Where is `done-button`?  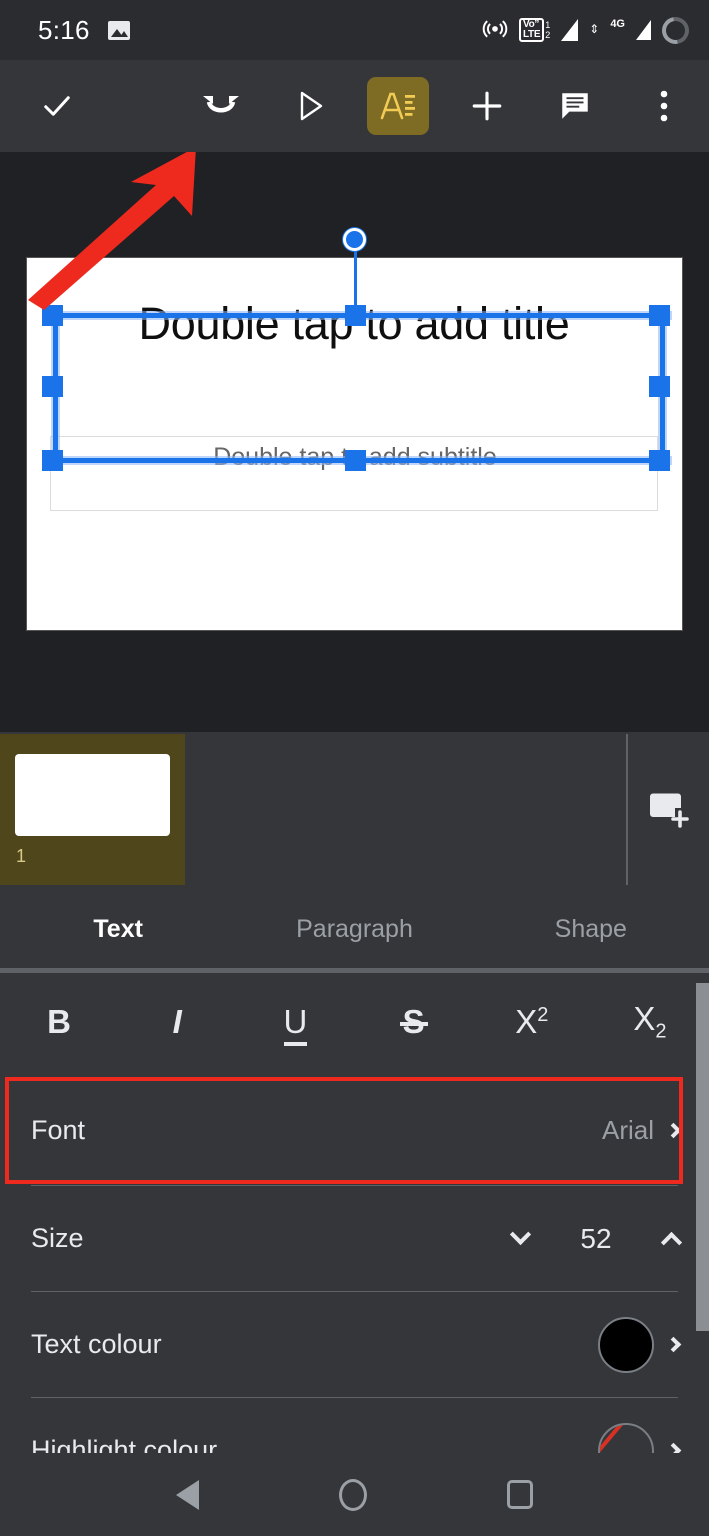 done-button is located at coordinates (57, 106).